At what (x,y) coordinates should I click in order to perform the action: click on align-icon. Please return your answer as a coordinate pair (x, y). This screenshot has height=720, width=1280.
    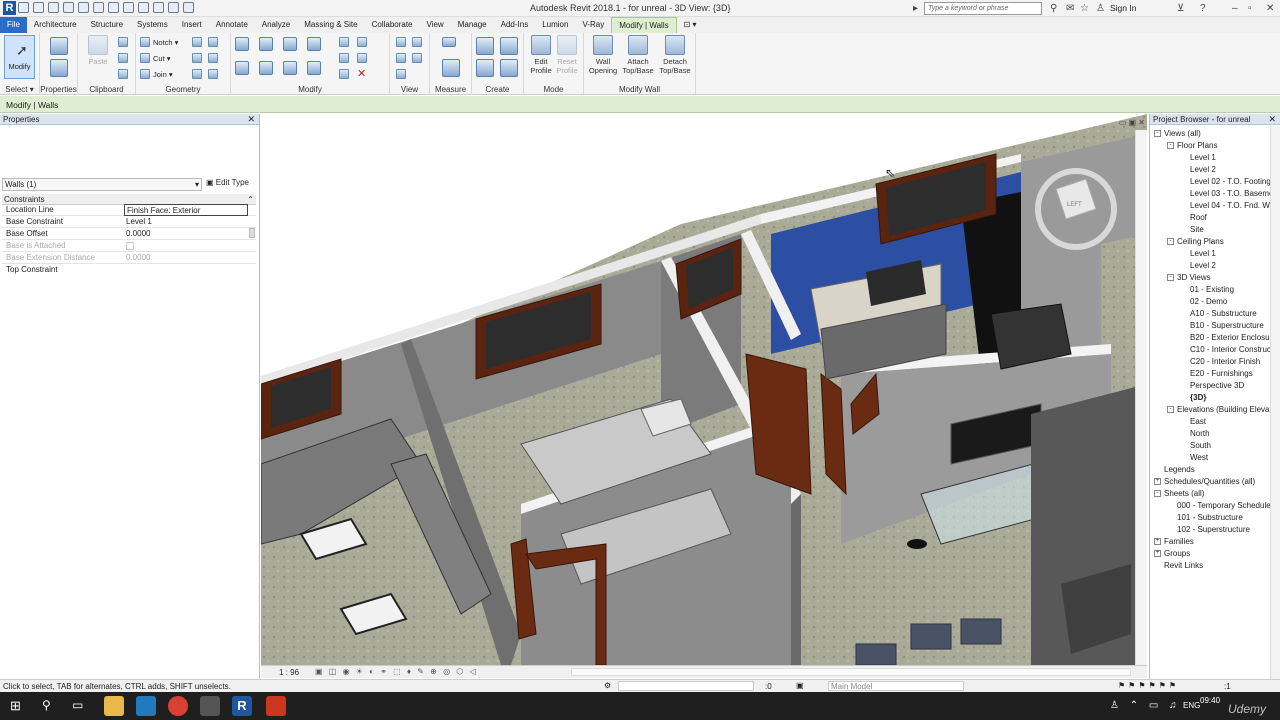
    Looking at the image, I should click on (242, 44).